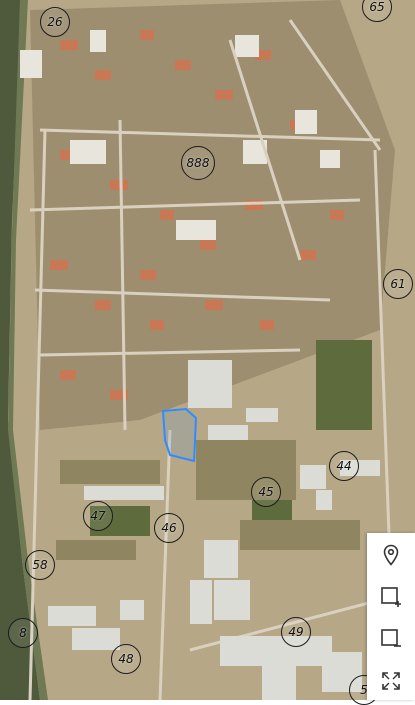 The height and width of the screenshot is (705, 415). I want to click on map-marker-61: 61, so click(398, 284).